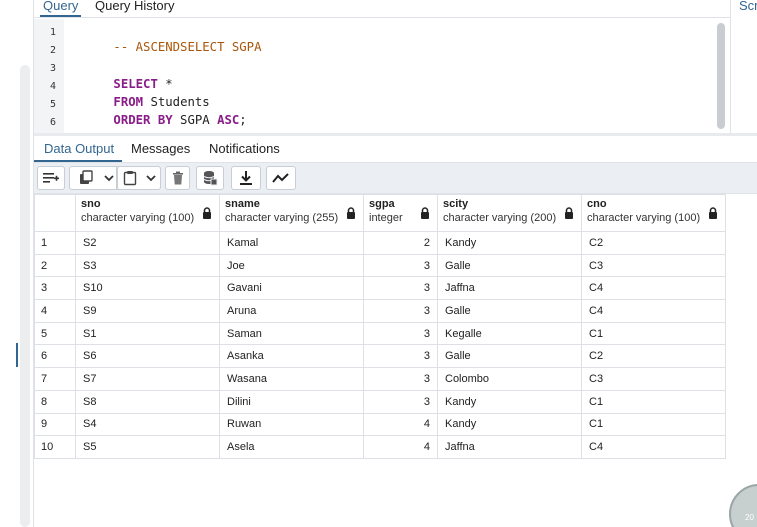 The height and width of the screenshot is (527, 757). Describe the element at coordinates (291, 243) in the screenshot. I see `table-cell-sname: Kamal` at that location.